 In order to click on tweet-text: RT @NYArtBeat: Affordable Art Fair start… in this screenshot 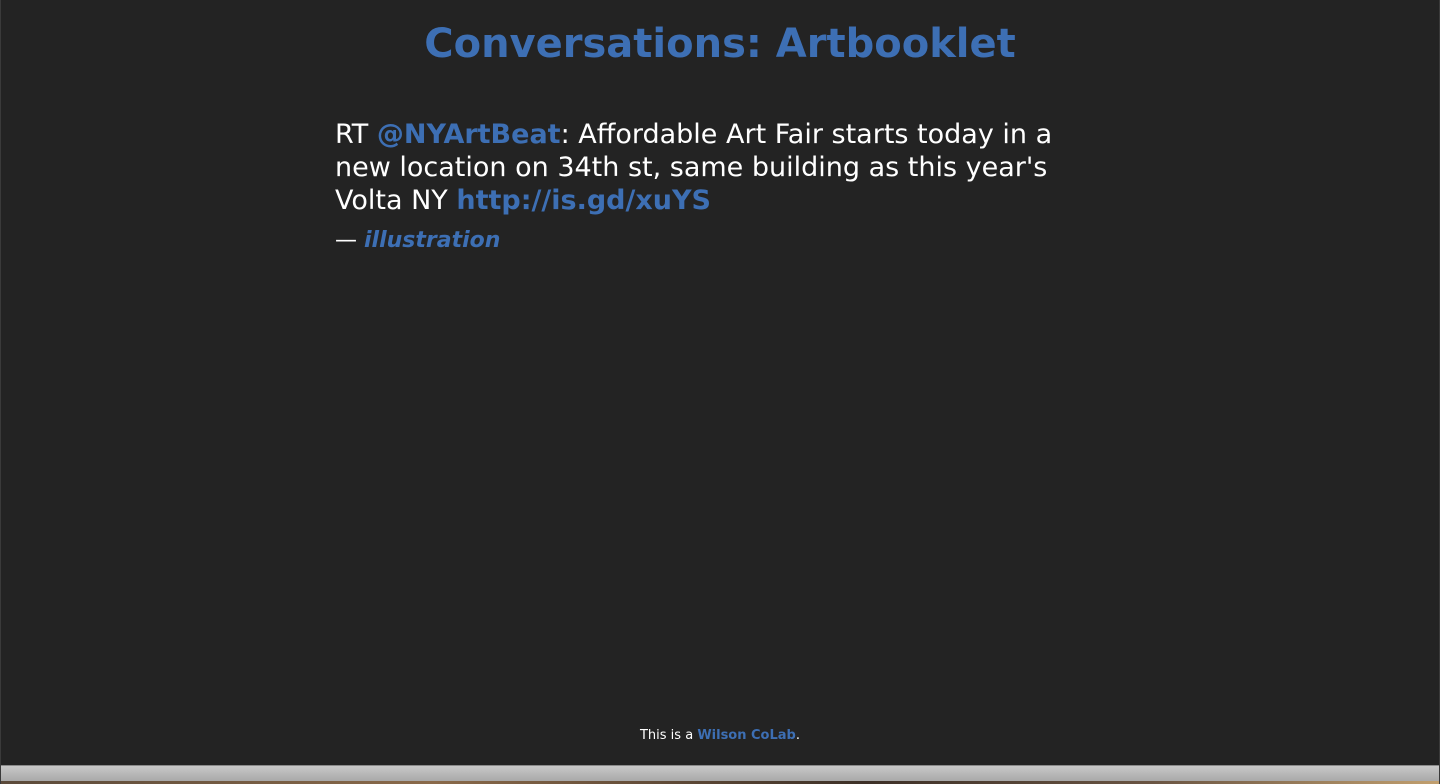, I will do `click(715, 167)`.